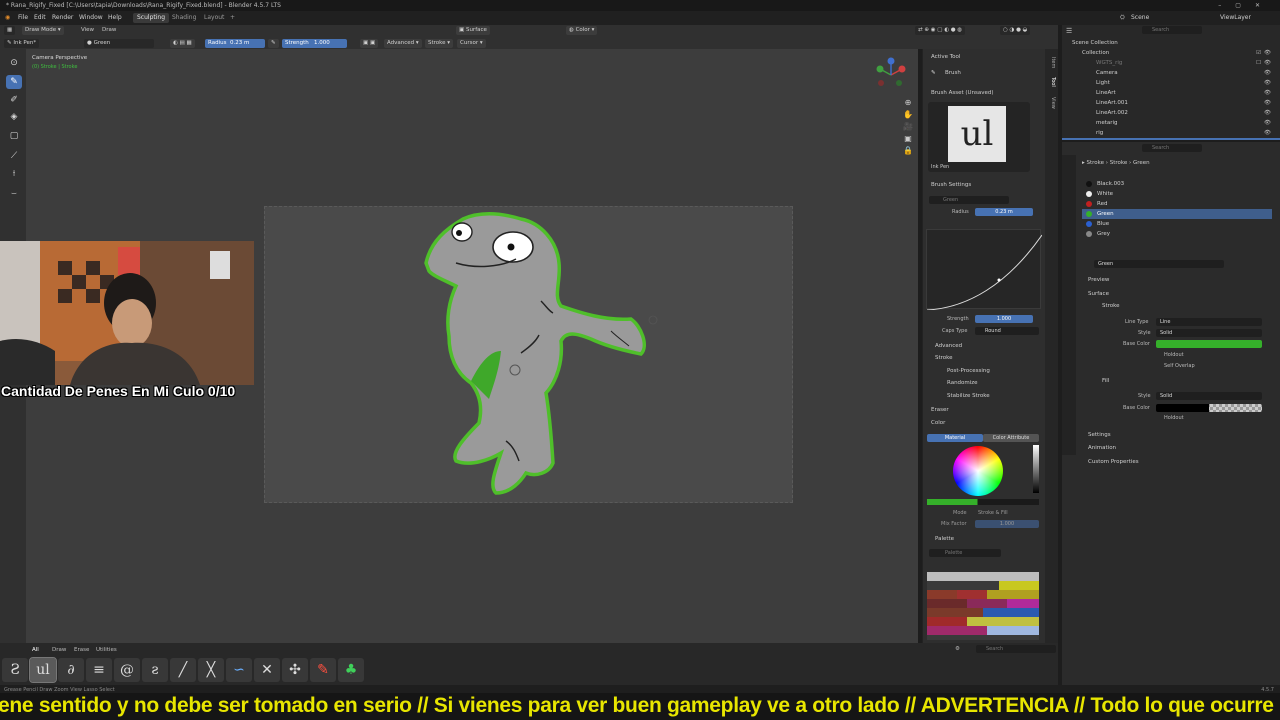  I want to click on line-type-dropdown: Line, so click(1209, 322).